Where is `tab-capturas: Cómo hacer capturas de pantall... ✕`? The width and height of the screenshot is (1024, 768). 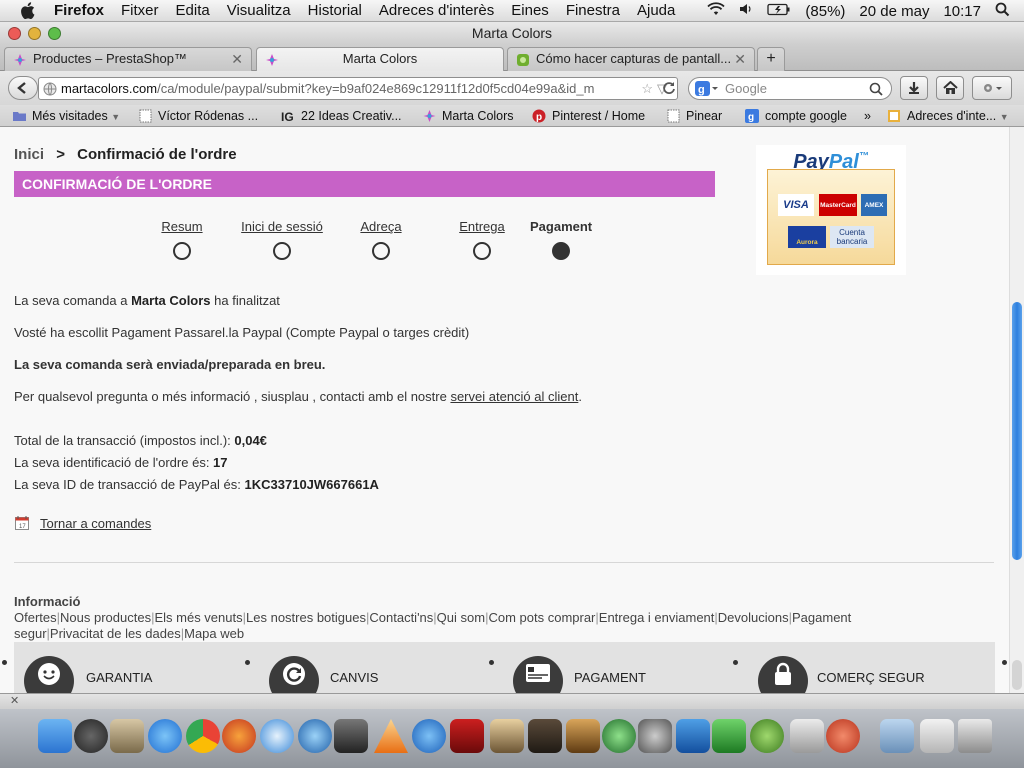 tab-capturas: Cómo hacer capturas de pantall... ✕ is located at coordinates (631, 59).